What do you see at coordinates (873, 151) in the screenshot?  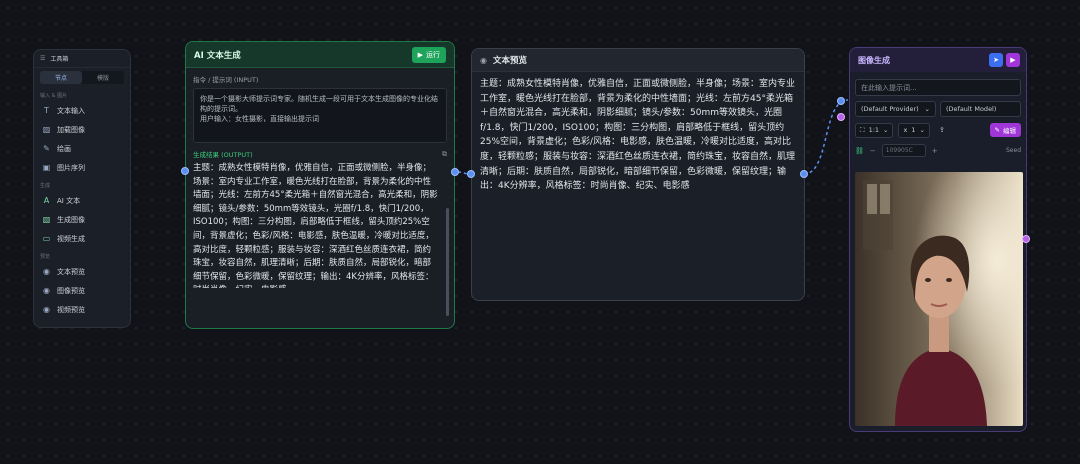 I see `minus-icon: −` at bounding box center [873, 151].